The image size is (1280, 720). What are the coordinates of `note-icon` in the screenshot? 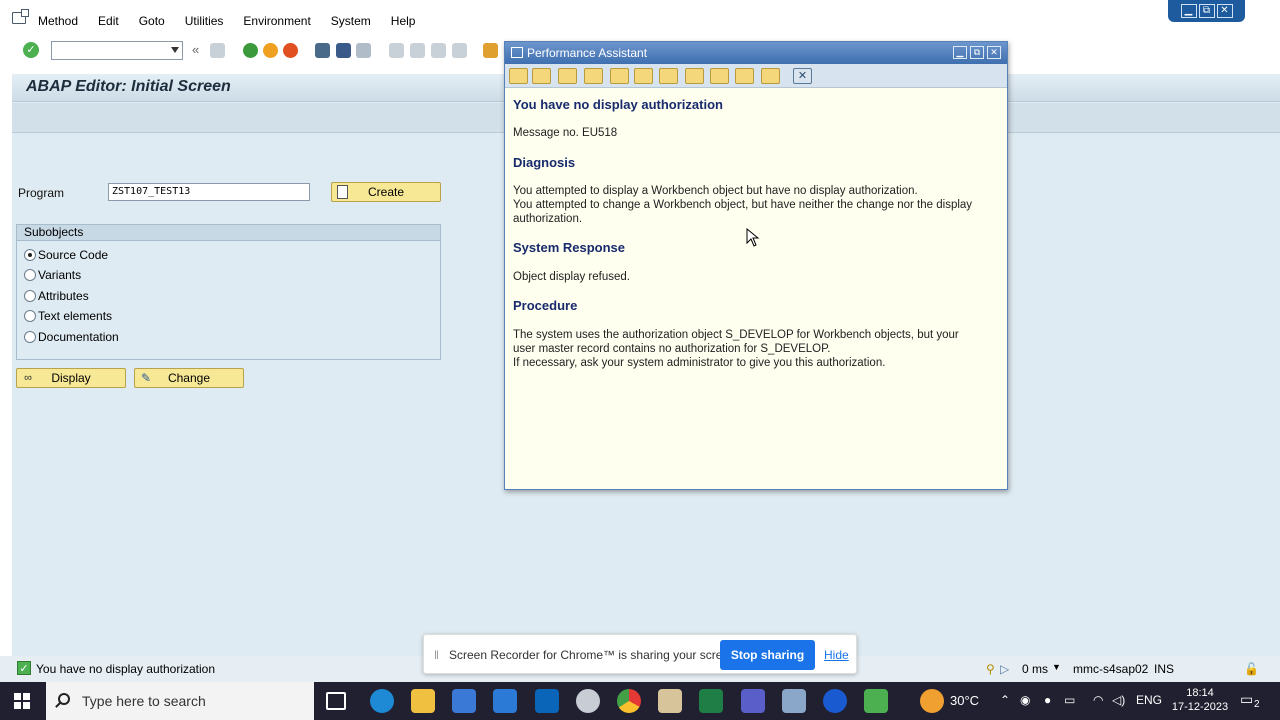 It's located at (668, 76).